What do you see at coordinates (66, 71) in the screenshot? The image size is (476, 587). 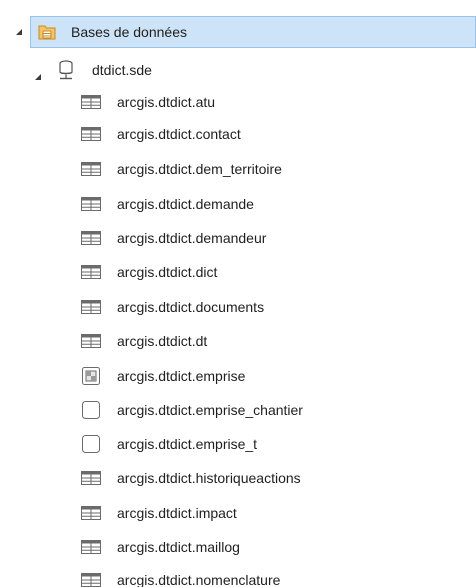 I see `geodatabase-connection-icon` at bounding box center [66, 71].